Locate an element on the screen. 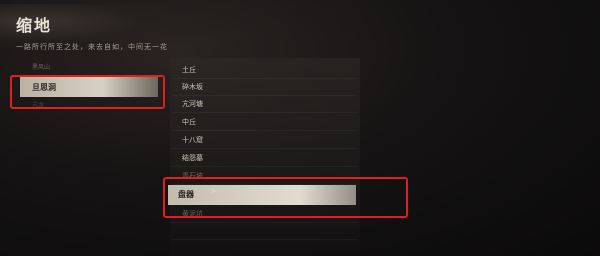  location-label: 中丘 is located at coordinates (189, 122).